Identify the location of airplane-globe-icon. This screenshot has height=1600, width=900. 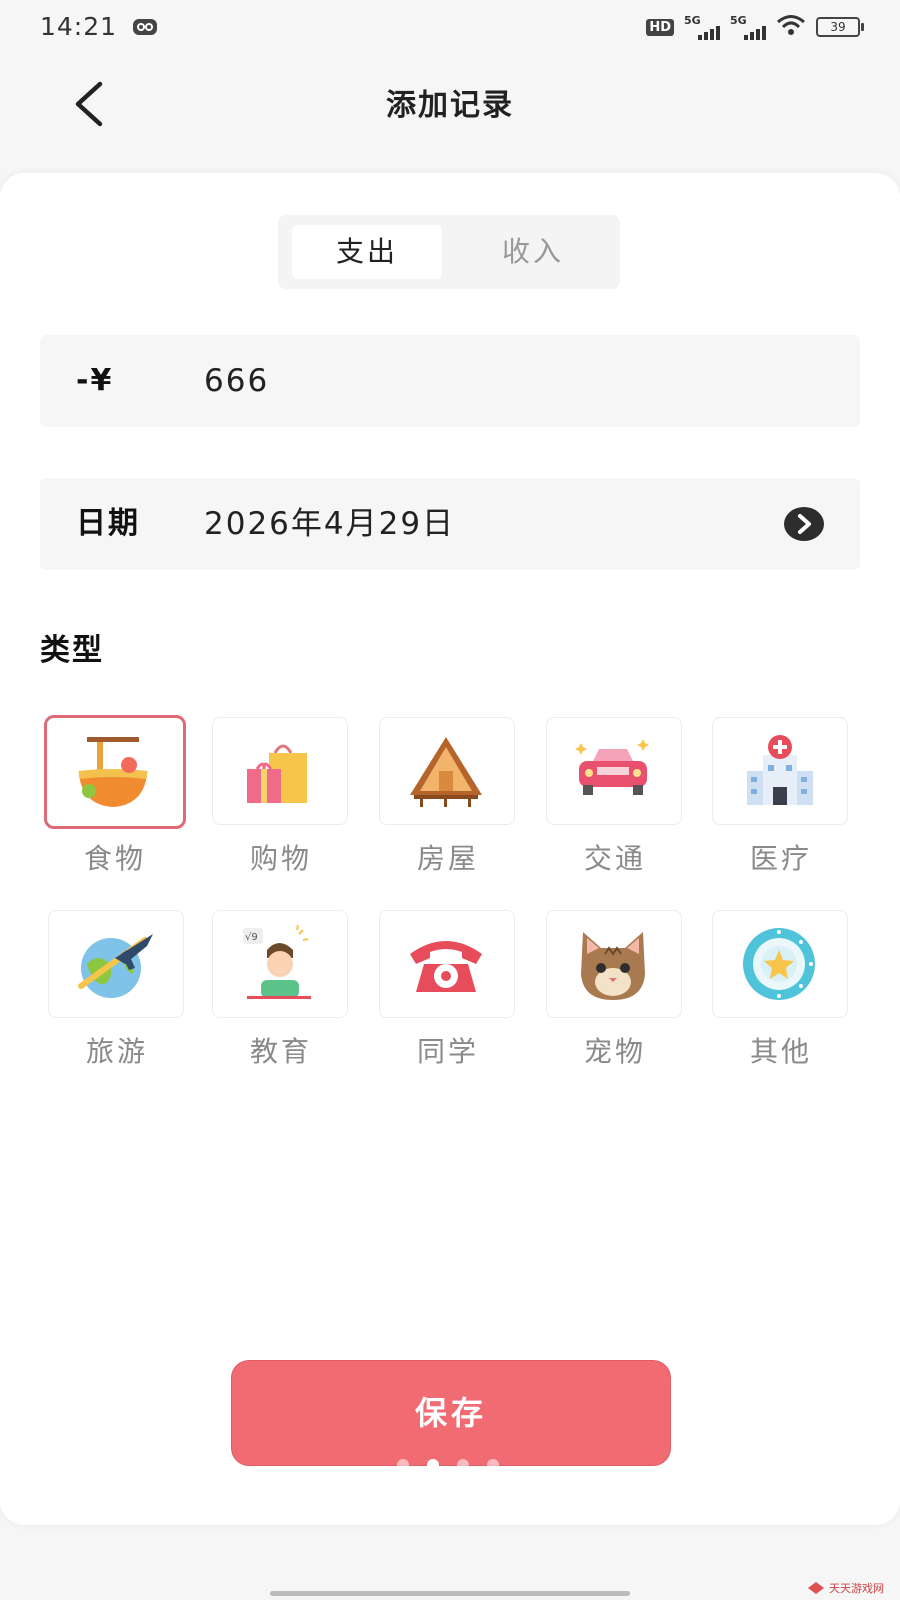
(115, 966).